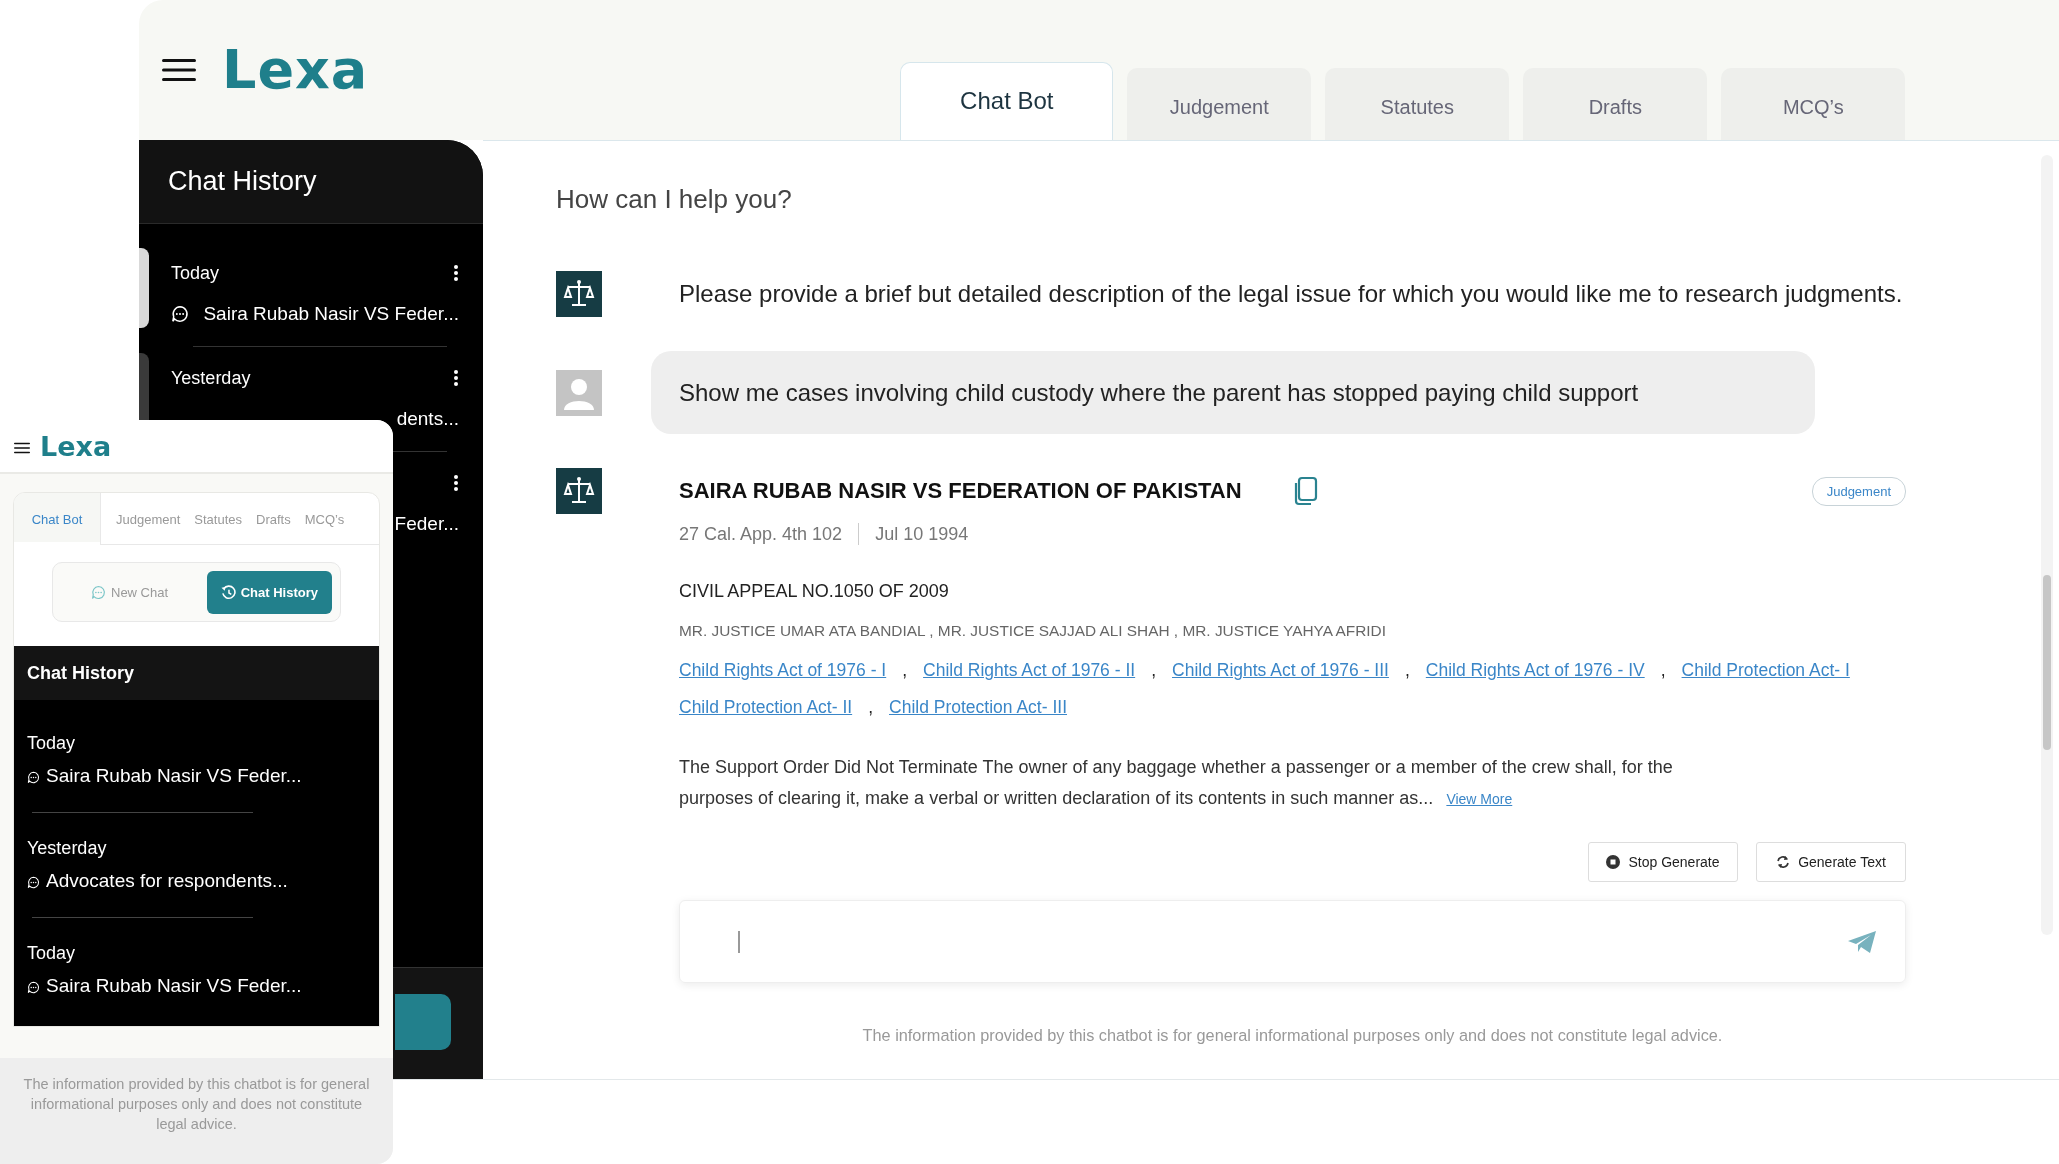 This screenshot has width=2059, height=1164. I want to click on history-icon, so click(228, 592).